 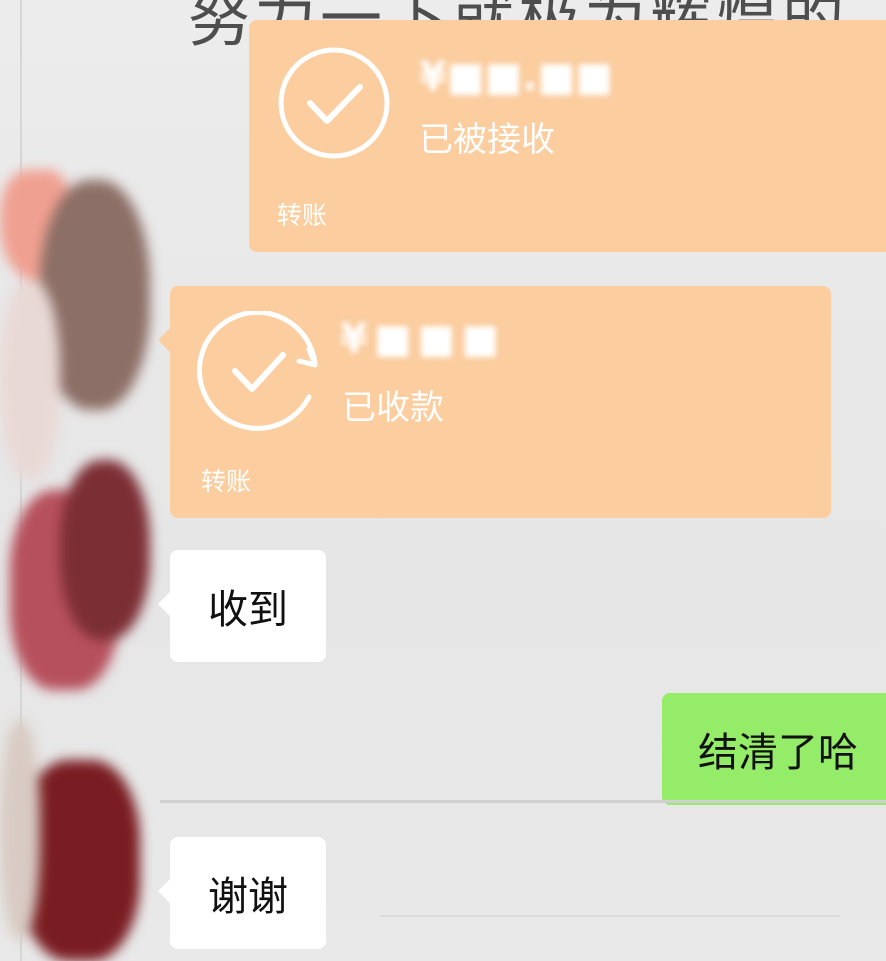 I want to click on message-bubble-received: 收到, so click(x=242, y=606).